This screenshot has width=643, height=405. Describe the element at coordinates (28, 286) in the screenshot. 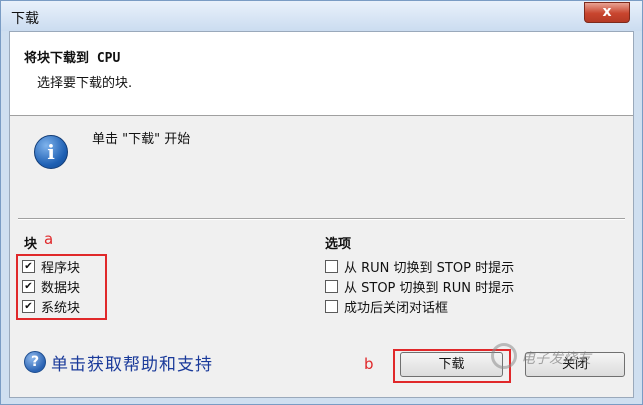

I see `data-block-checkbox: ✔` at that location.